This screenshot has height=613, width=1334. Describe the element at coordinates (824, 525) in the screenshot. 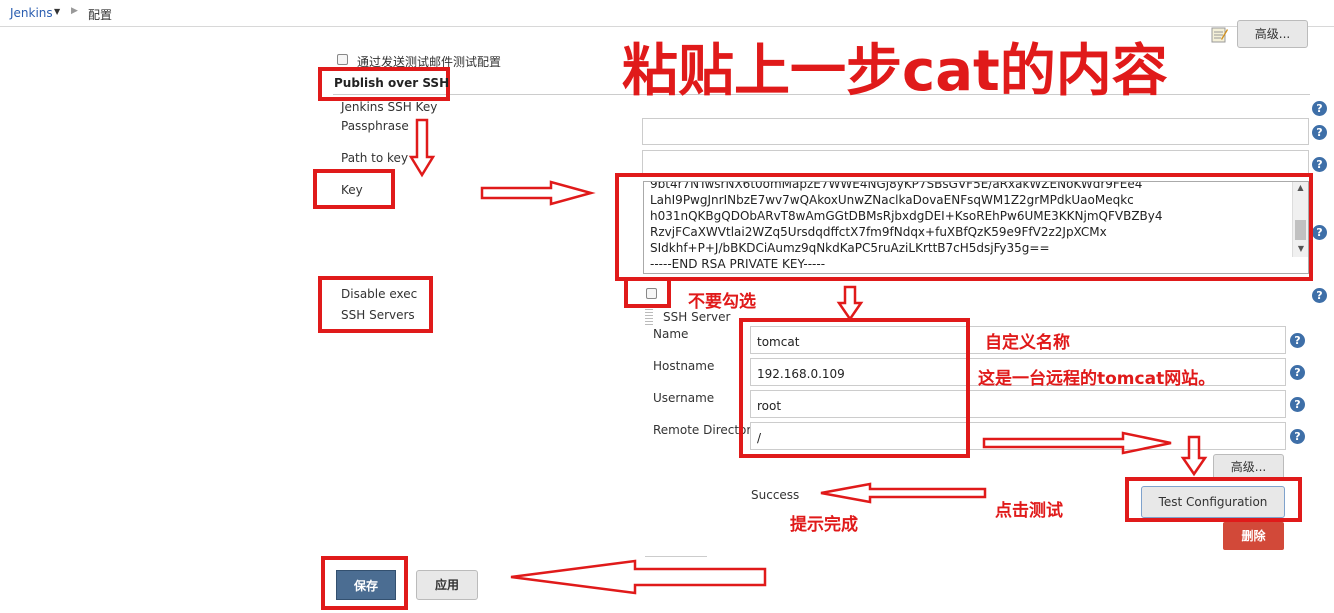

I see `annotation-done-hint: 提示完成` at that location.